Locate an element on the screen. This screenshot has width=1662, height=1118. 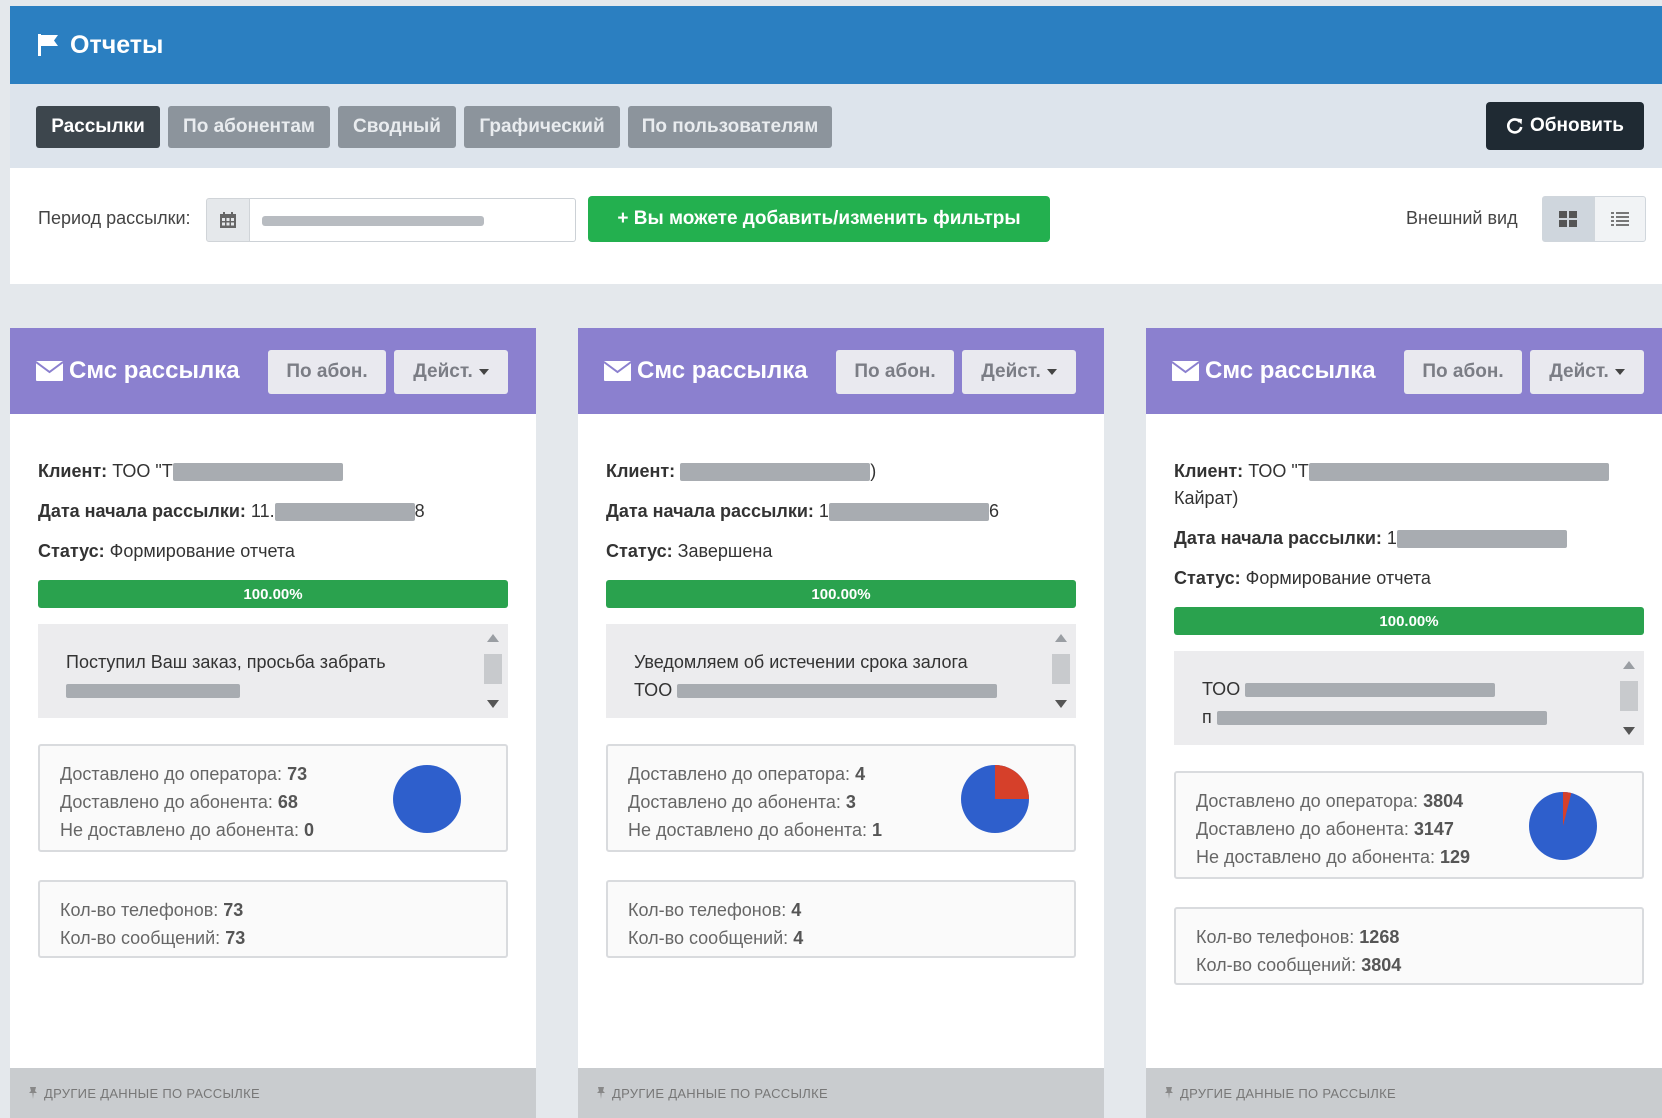
footer-label: ДРУГИЕ ДАННЫЕ ПО РАССЫЛКЕ is located at coordinates (1288, 1093).